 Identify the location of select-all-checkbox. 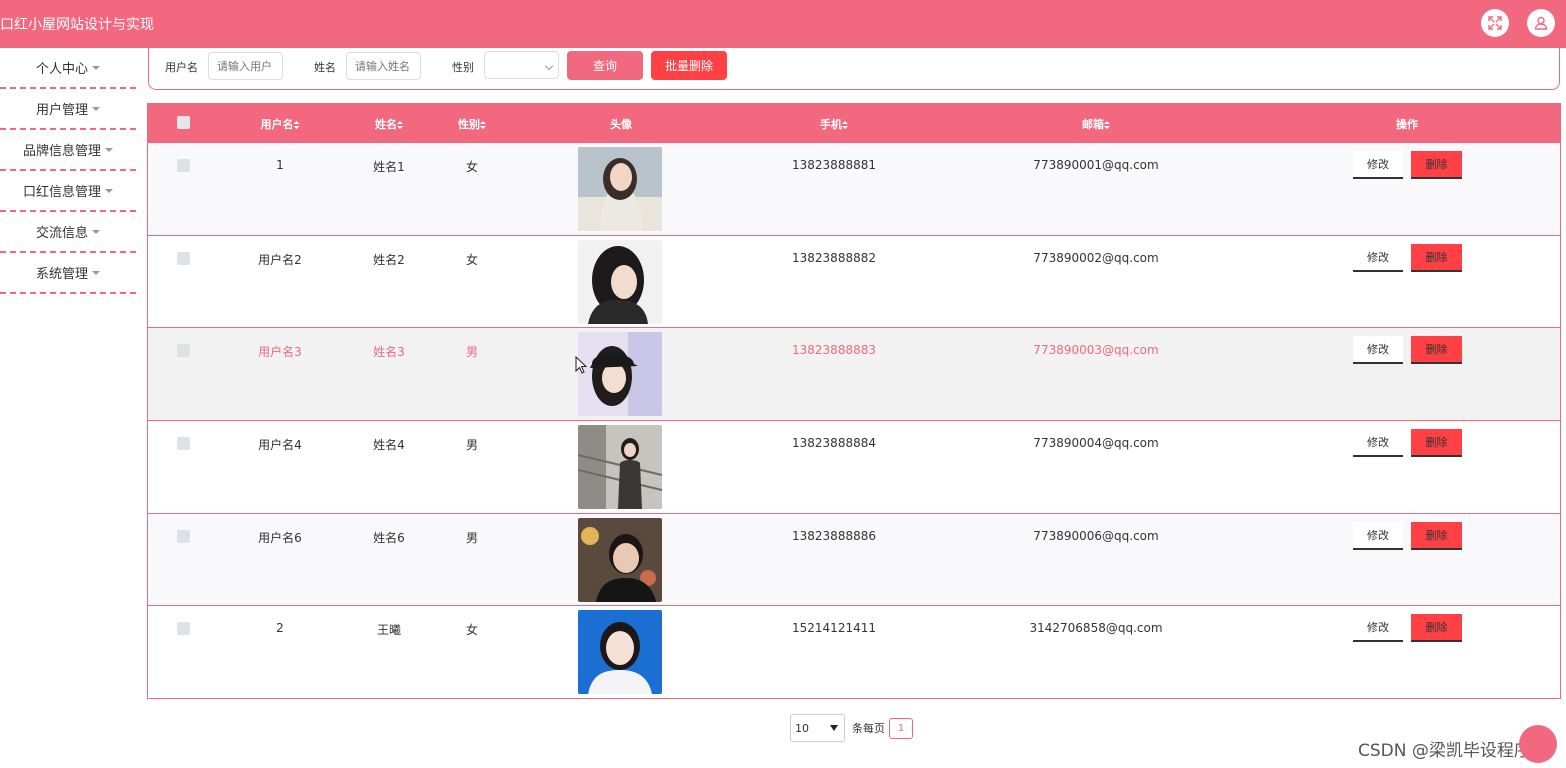
(183, 122).